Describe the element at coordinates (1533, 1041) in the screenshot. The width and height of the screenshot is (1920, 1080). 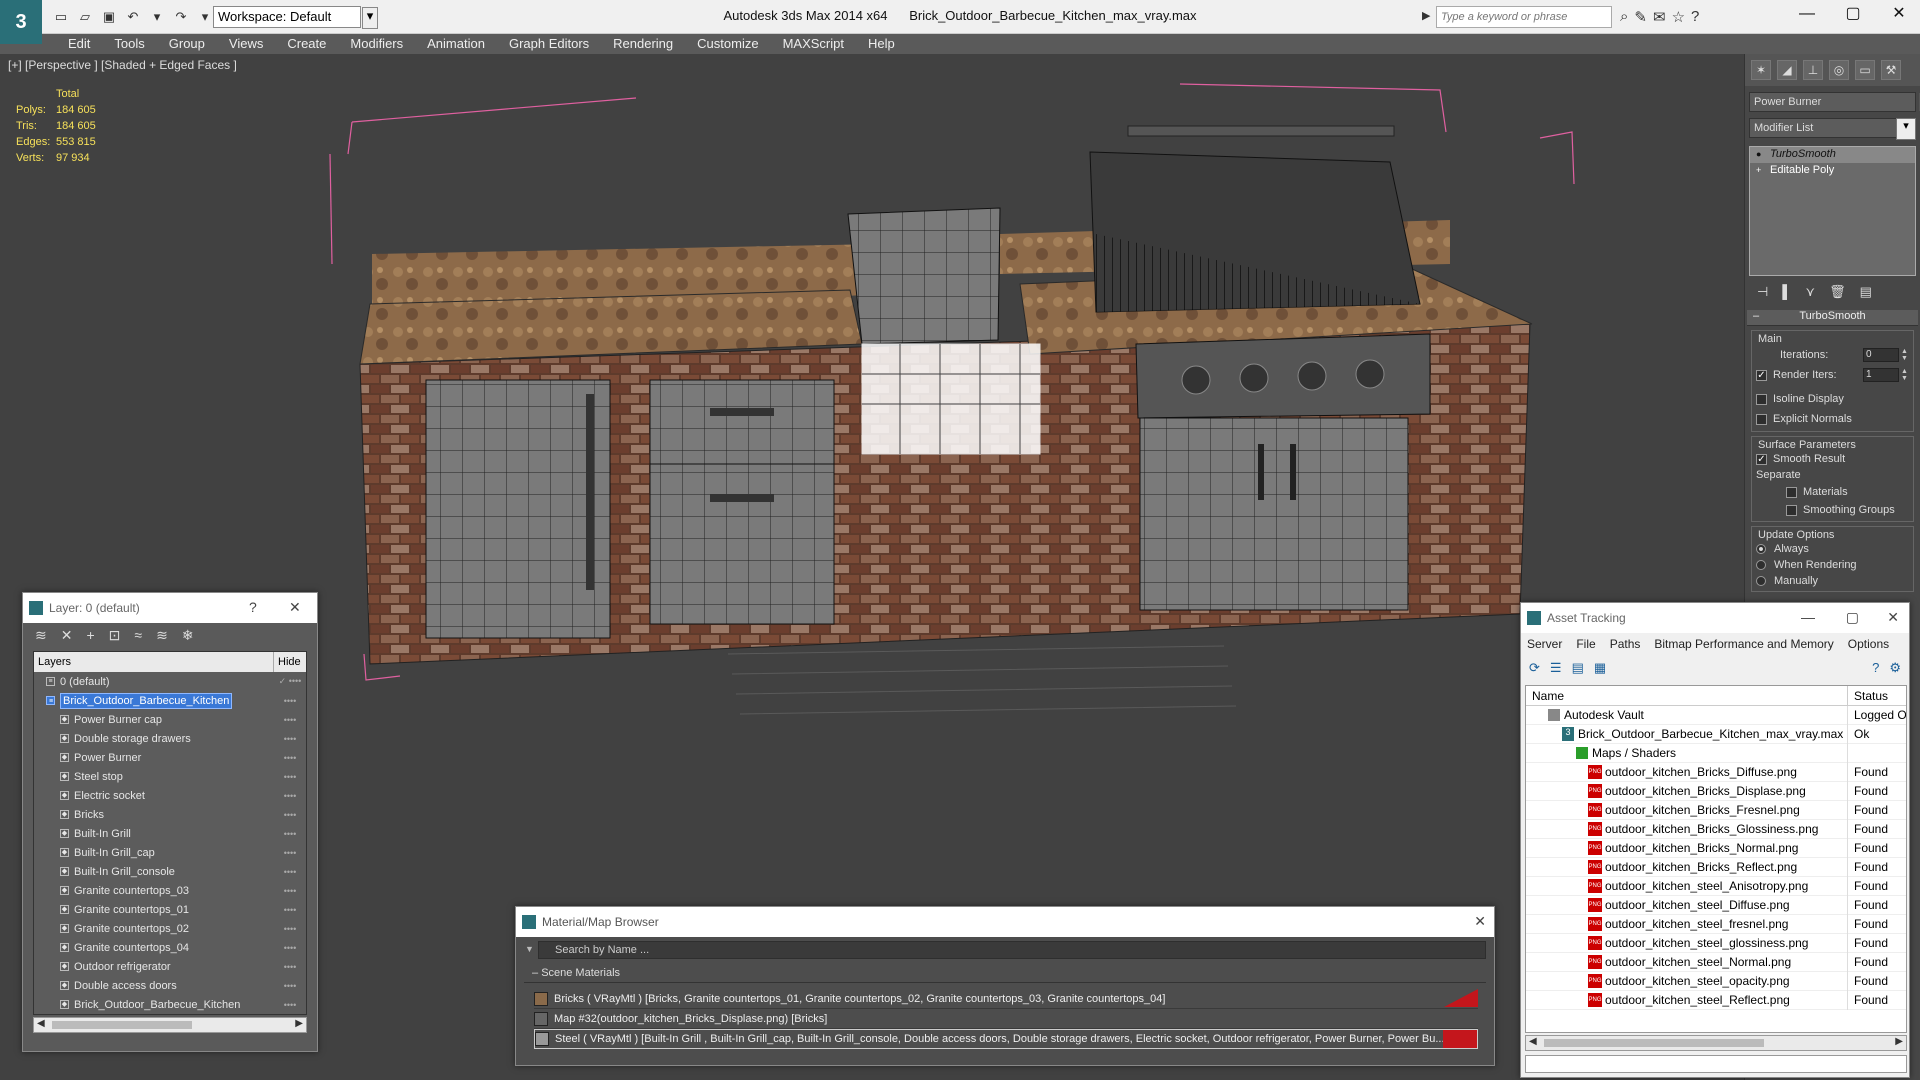
I see `asset-scroll-left-icon: ◀` at that location.